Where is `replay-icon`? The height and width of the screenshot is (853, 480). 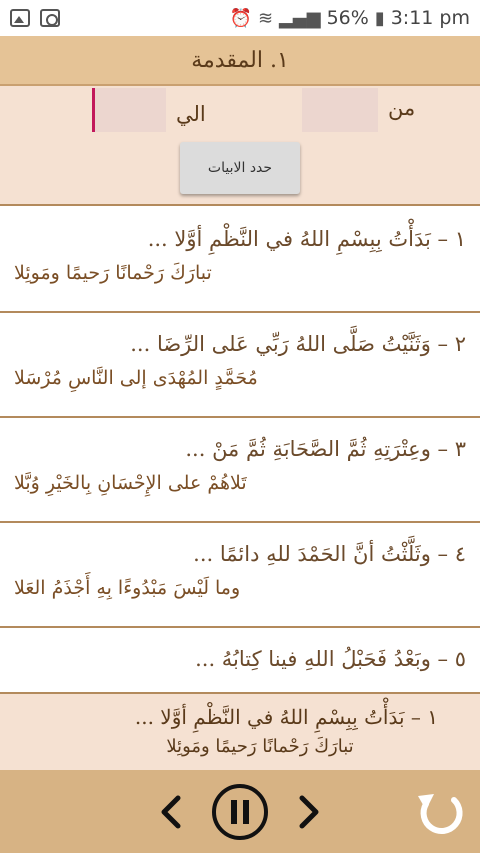
replay-icon is located at coordinates (440, 814).